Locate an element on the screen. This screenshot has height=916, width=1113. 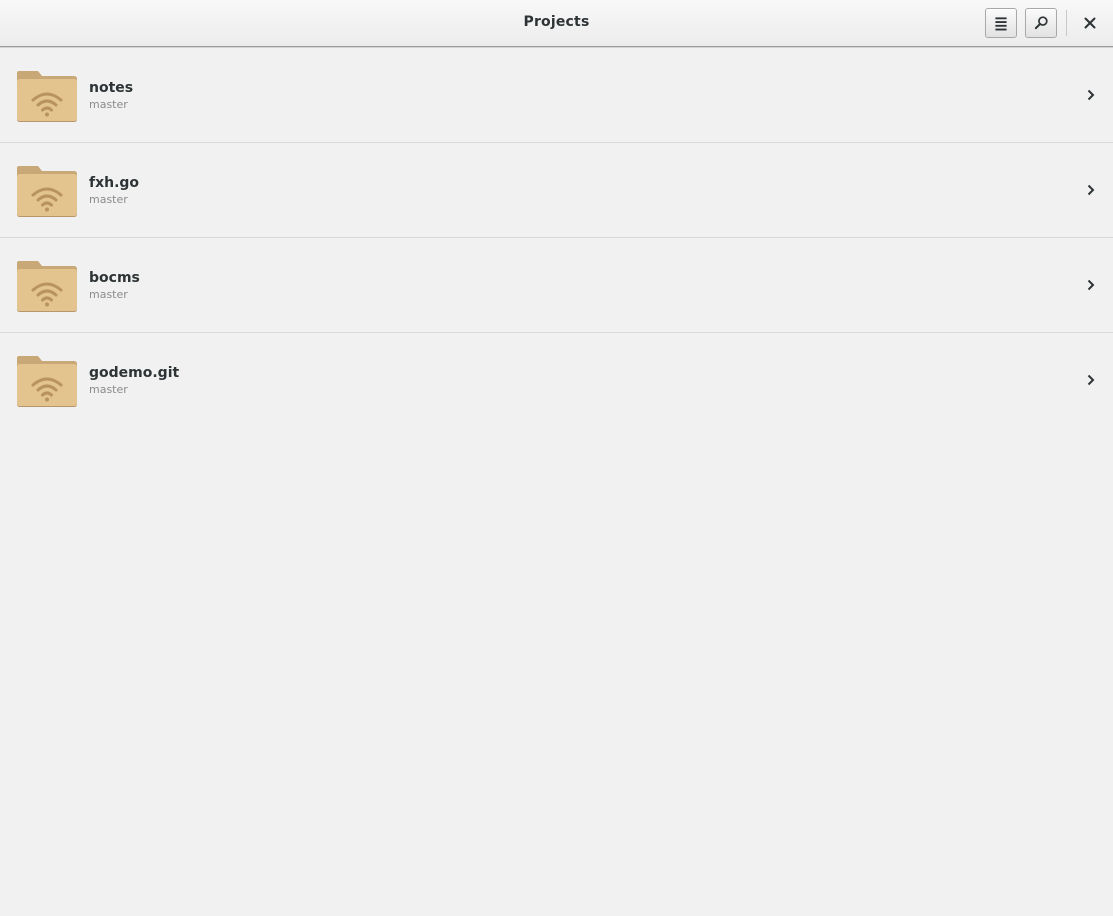
search-icon is located at coordinates (1041, 23).